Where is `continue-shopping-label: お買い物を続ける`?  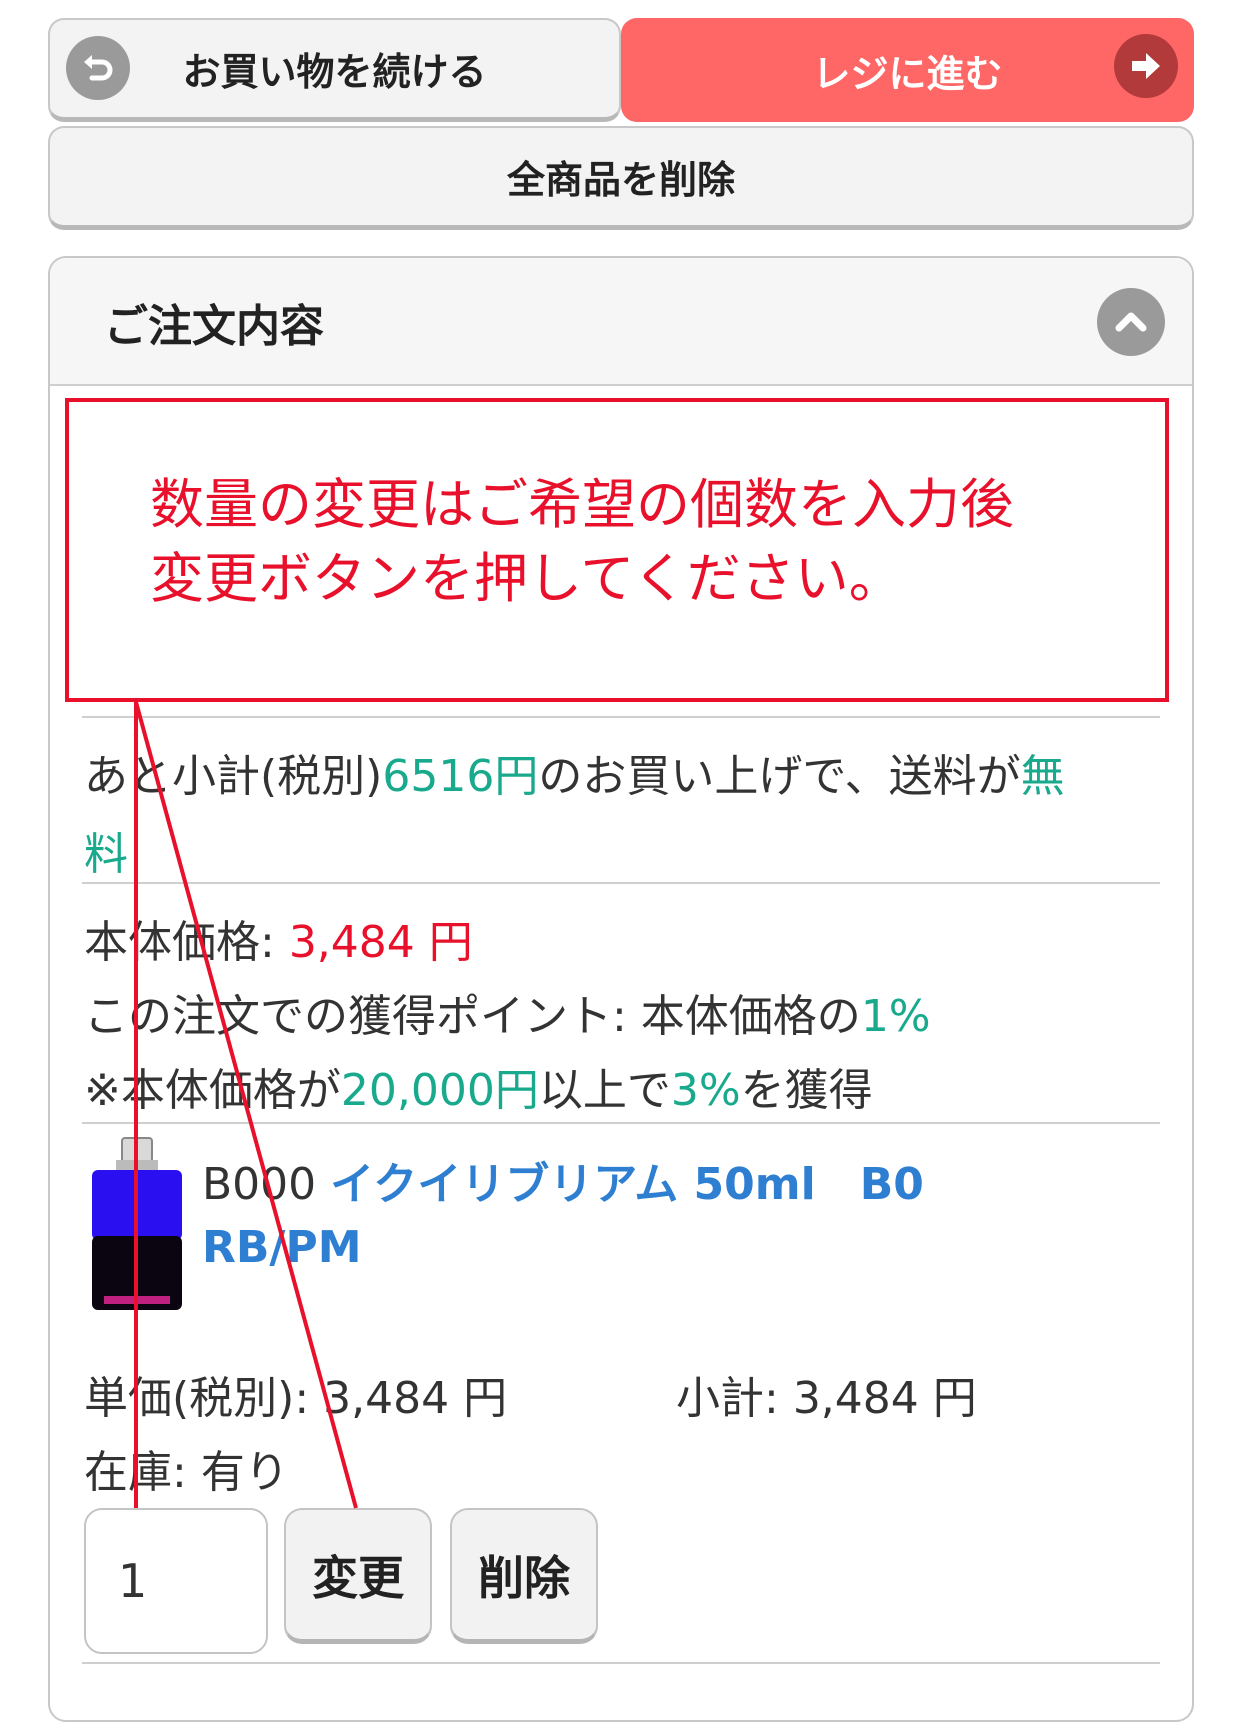 continue-shopping-label: お買い物を続ける is located at coordinates (334, 72).